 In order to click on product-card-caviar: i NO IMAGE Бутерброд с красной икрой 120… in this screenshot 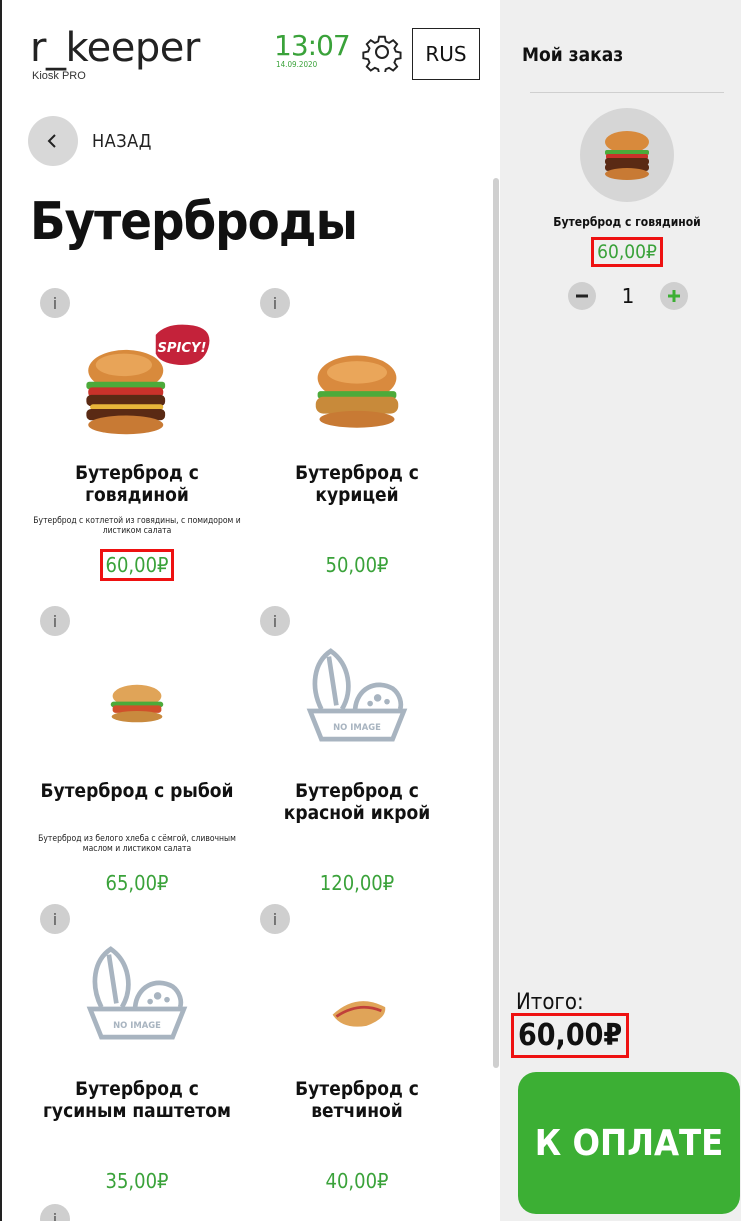, I will do `click(357, 752)`.